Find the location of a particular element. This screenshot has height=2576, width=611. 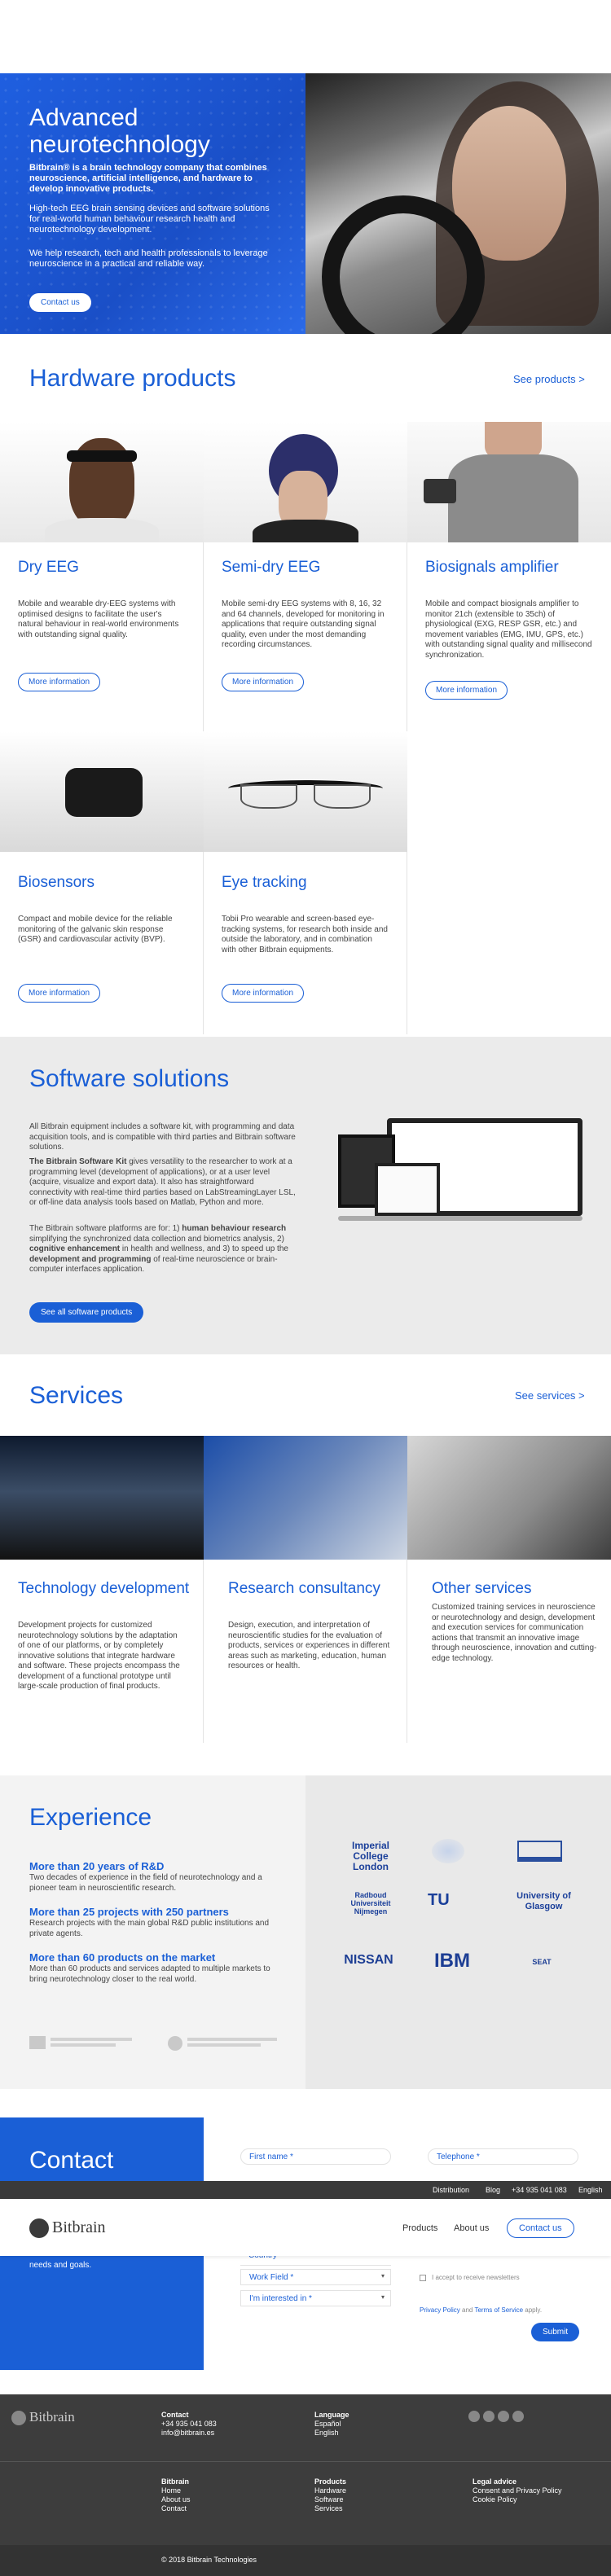

experience-heading: More than 60 products on the market is located at coordinates (122, 1958).